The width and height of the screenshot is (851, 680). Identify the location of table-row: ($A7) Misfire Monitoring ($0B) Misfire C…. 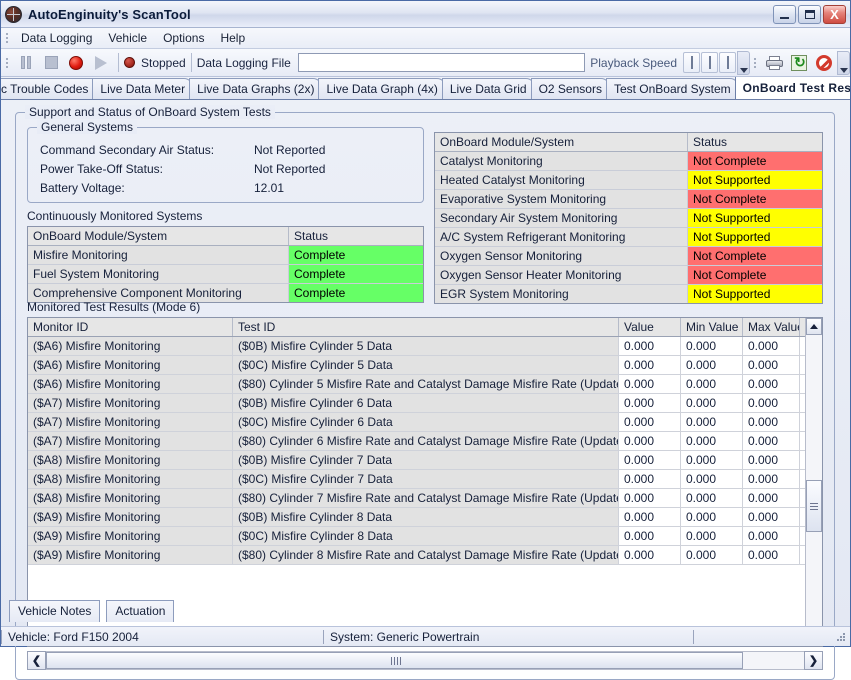
(425, 403).